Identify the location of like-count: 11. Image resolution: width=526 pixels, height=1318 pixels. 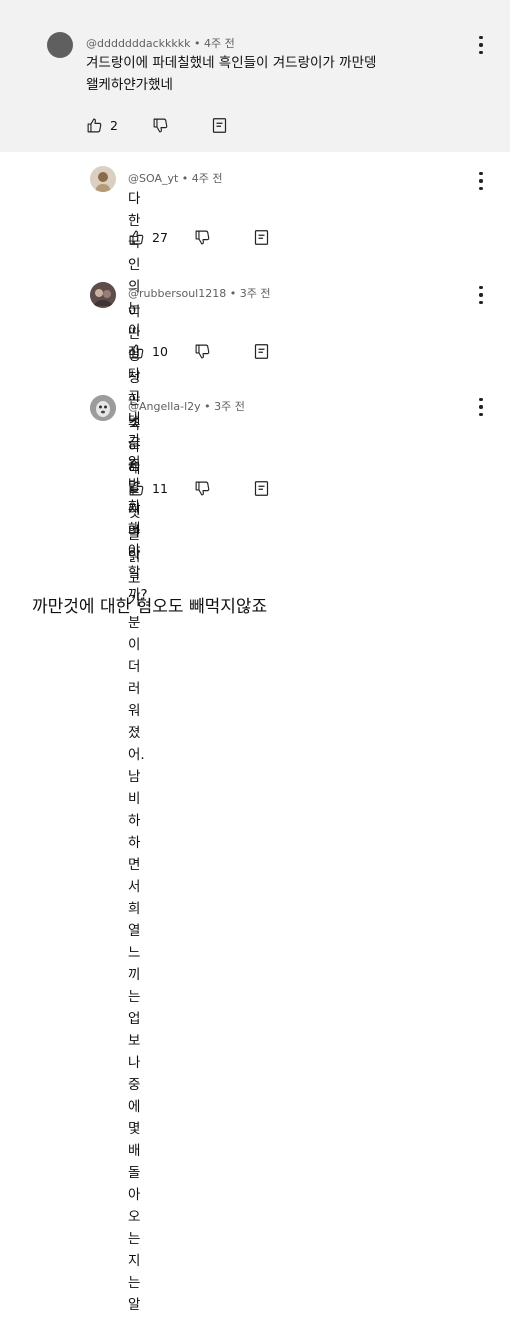
(160, 488).